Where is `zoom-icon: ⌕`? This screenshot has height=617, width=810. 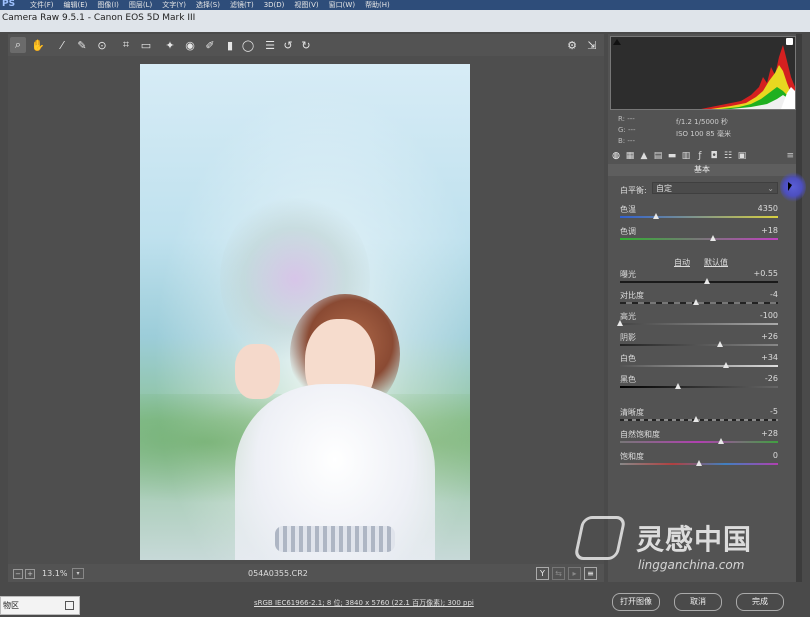 zoom-icon: ⌕ is located at coordinates (18, 45).